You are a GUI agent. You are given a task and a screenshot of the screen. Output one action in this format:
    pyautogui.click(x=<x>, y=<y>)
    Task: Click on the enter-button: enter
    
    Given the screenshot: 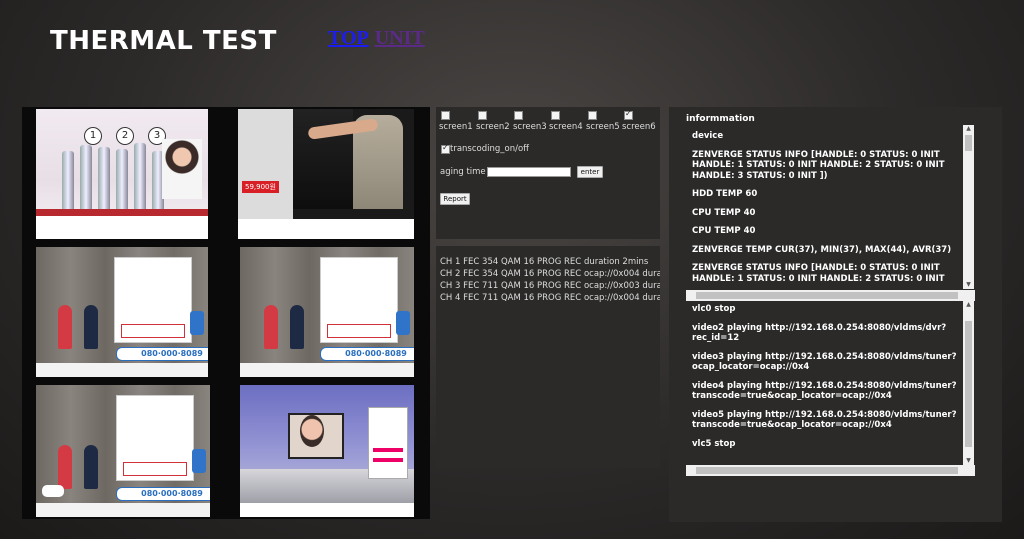 What is the action you would take?
    pyautogui.click(x=590, y=172)
    